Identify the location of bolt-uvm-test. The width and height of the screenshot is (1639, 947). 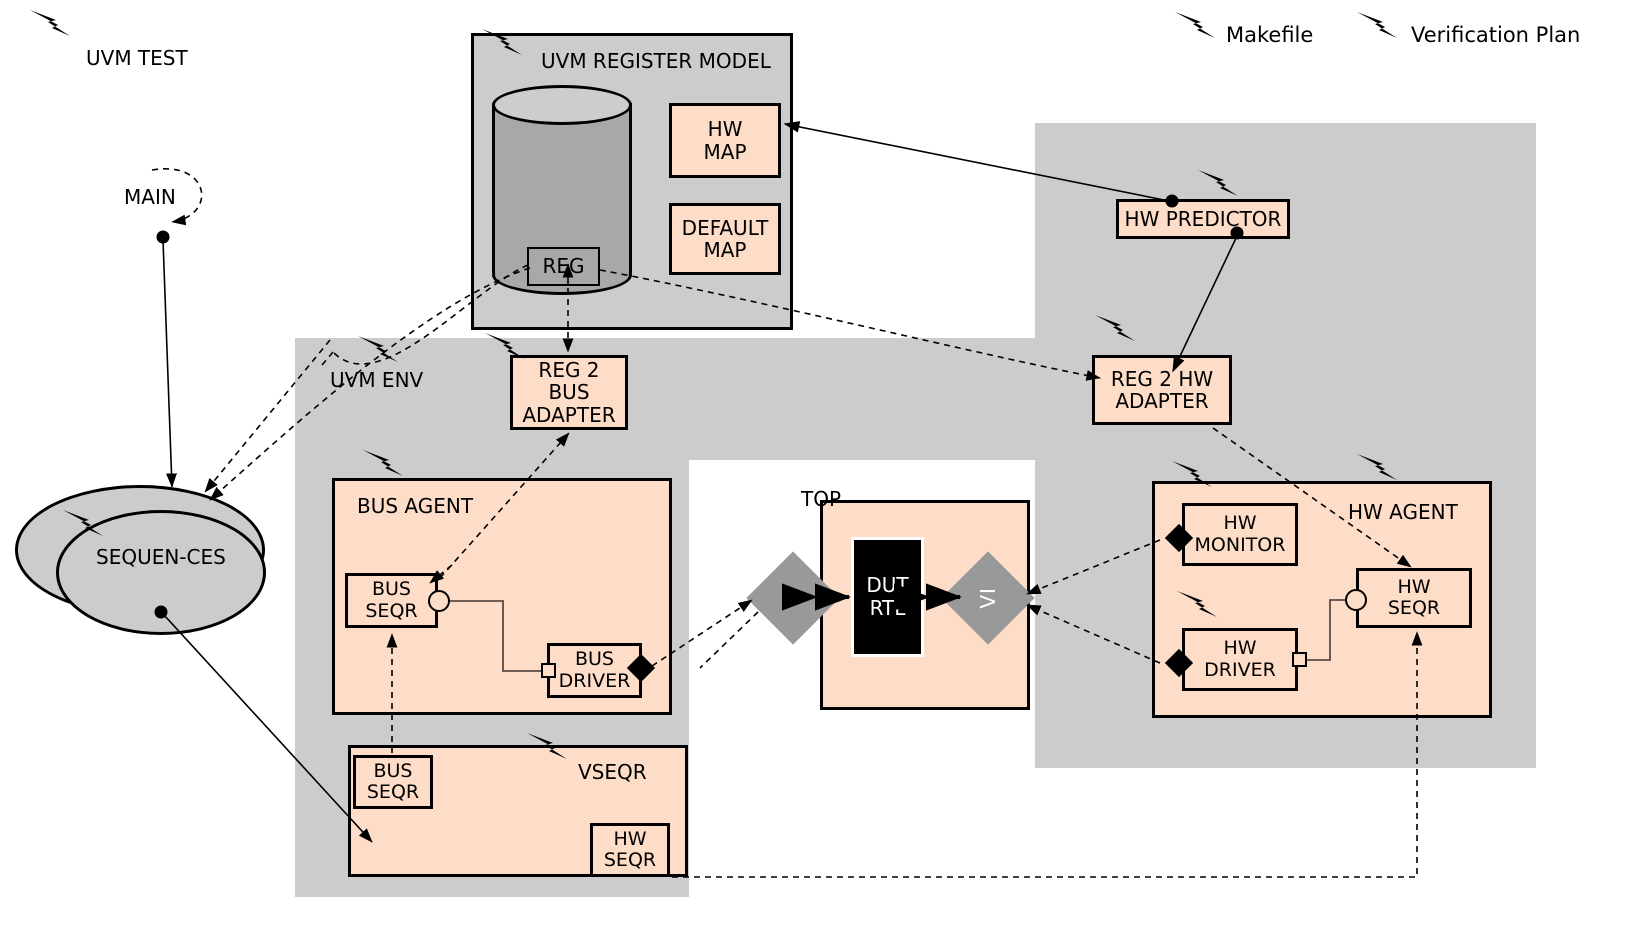
(50, 23).